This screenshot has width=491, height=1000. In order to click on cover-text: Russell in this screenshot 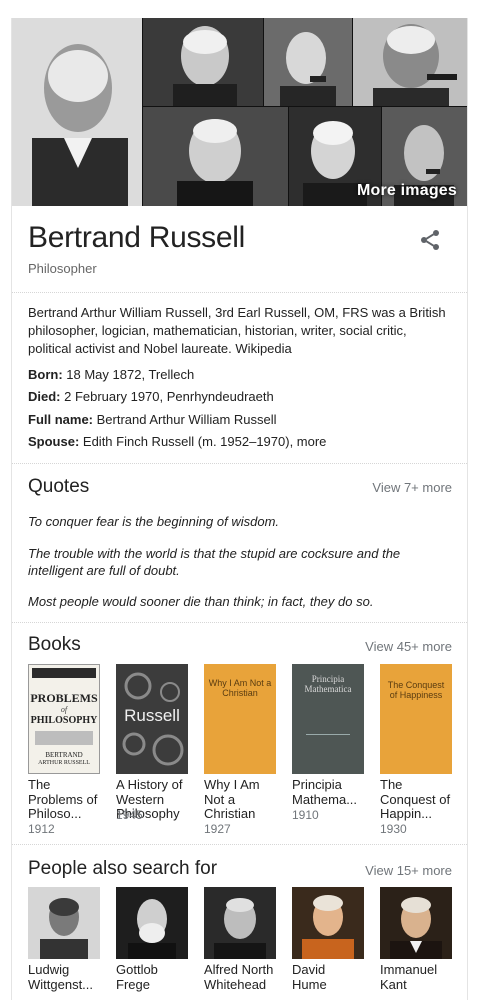, I will do `click(152, 715)`.